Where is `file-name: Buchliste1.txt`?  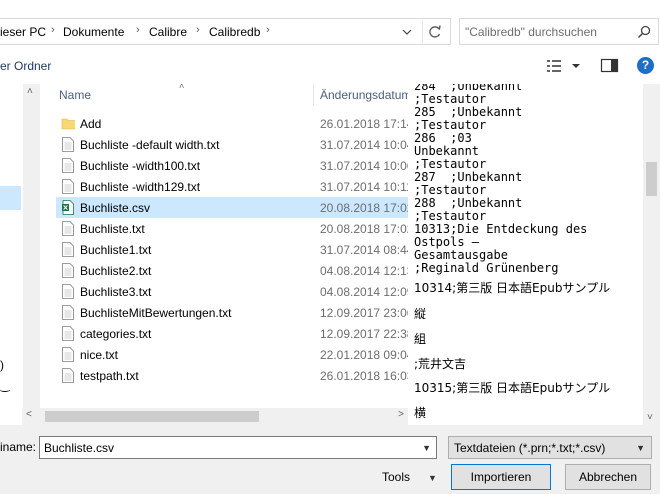 file-name: Buchliste1.txt is located at coordinates (115, 250).